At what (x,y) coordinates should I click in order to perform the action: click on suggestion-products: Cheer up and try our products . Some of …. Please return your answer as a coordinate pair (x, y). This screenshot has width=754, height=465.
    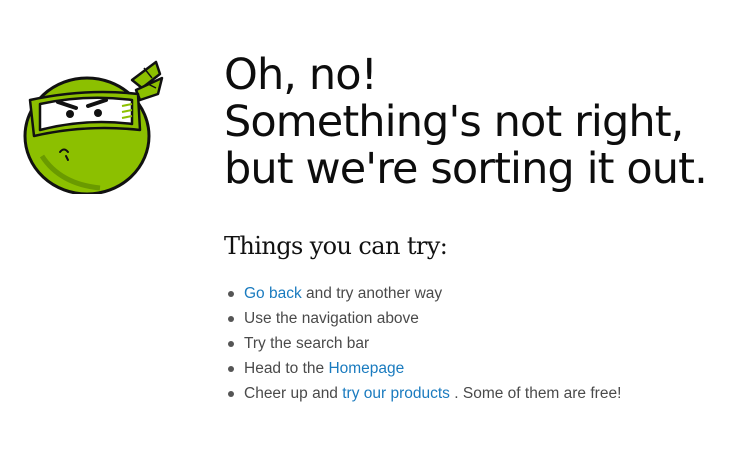
    Looking at the image, I should click on (423, 395).